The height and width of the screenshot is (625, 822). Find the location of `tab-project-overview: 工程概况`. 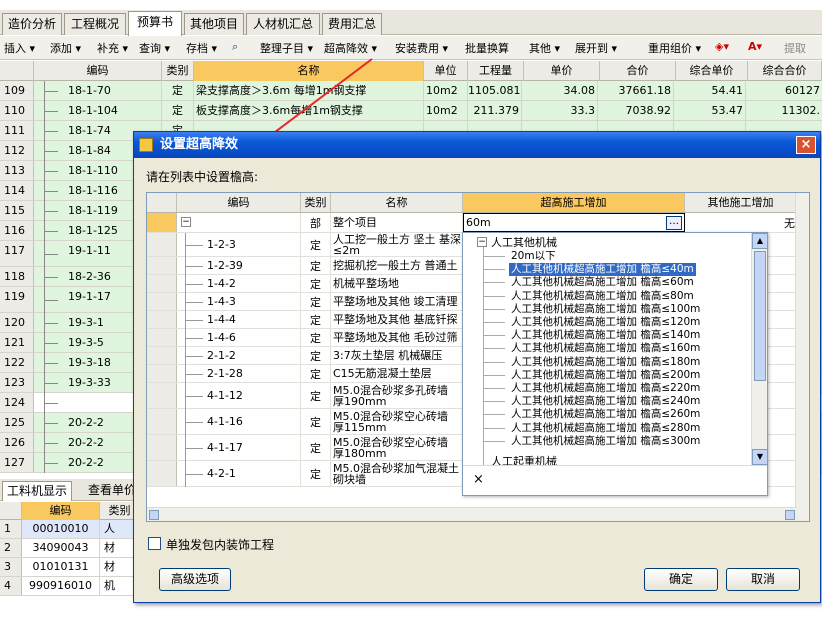

tab-project-overview: 工程概况 is located at coordinates (95, 24).